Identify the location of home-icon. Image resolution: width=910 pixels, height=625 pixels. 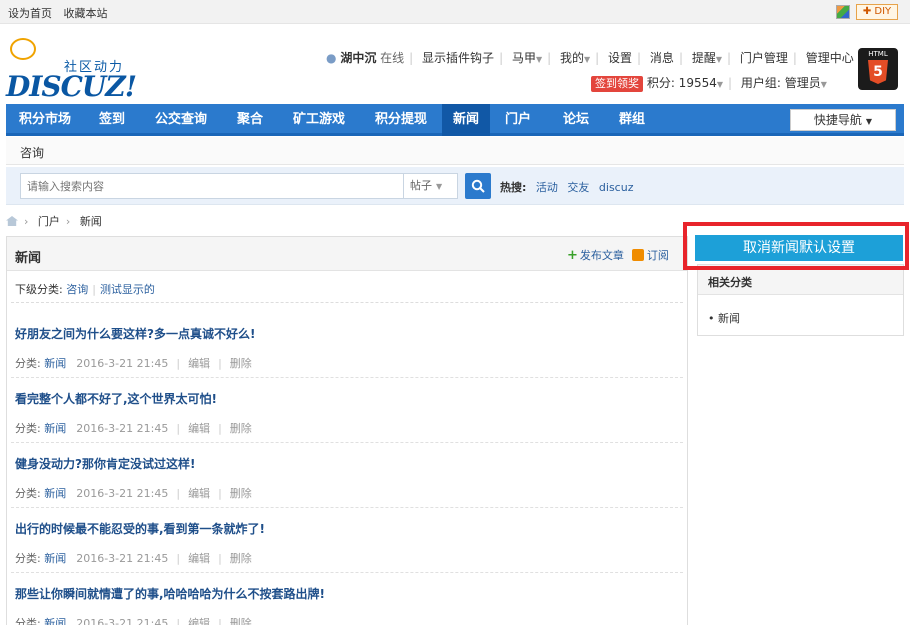
(12, 221).